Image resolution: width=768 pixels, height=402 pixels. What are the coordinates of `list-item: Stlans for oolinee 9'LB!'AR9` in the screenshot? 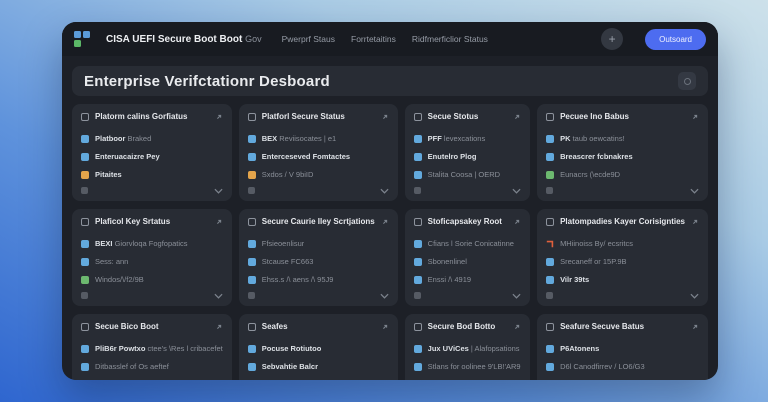 It's located at (467, 366).